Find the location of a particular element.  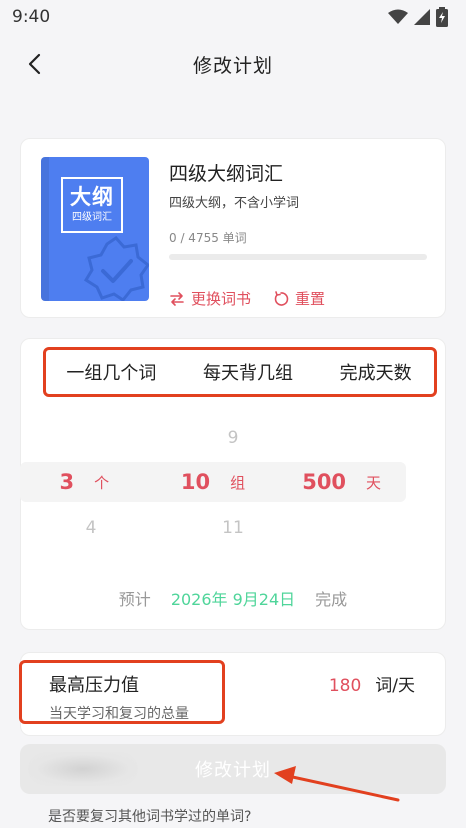

estimate-prefix: 预计 is located at coordinates (134, 599).